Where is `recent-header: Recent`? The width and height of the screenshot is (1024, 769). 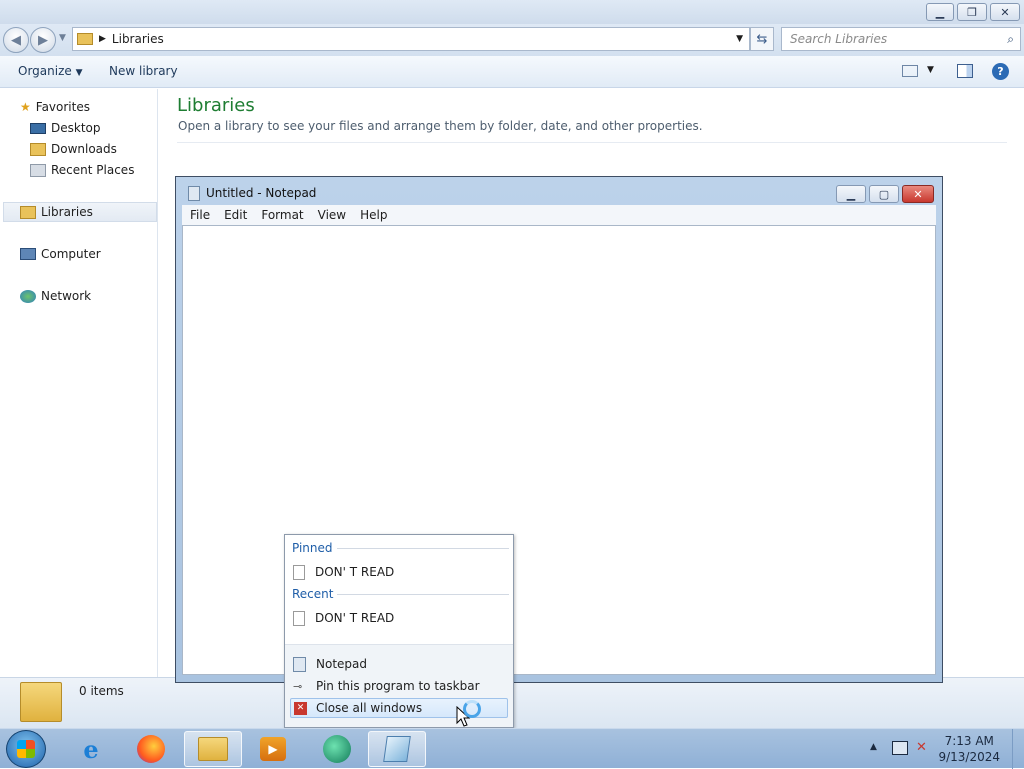
recent-header: Recent is located at coordinates (313, 594).